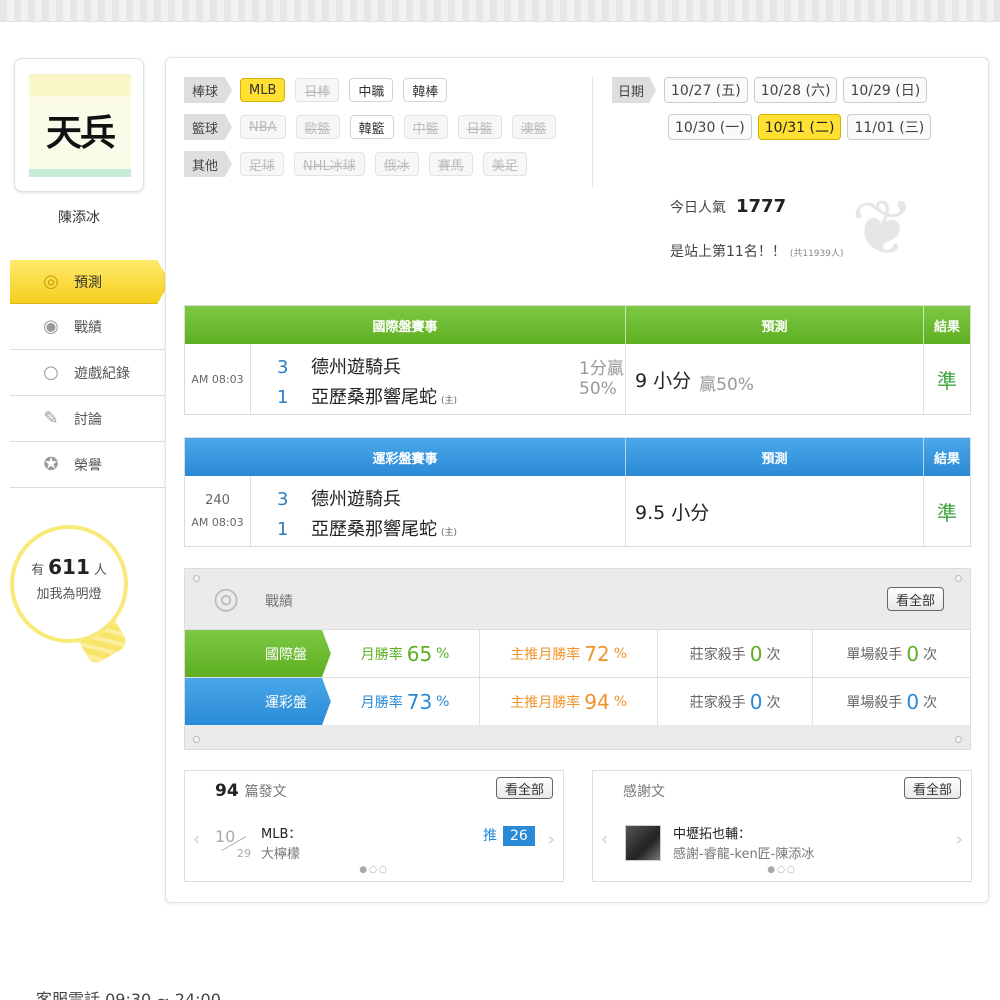  What do you see at coordinates (643, 843) in the screenshot?
I see `author-avatar` at bounding box center [643, 843].